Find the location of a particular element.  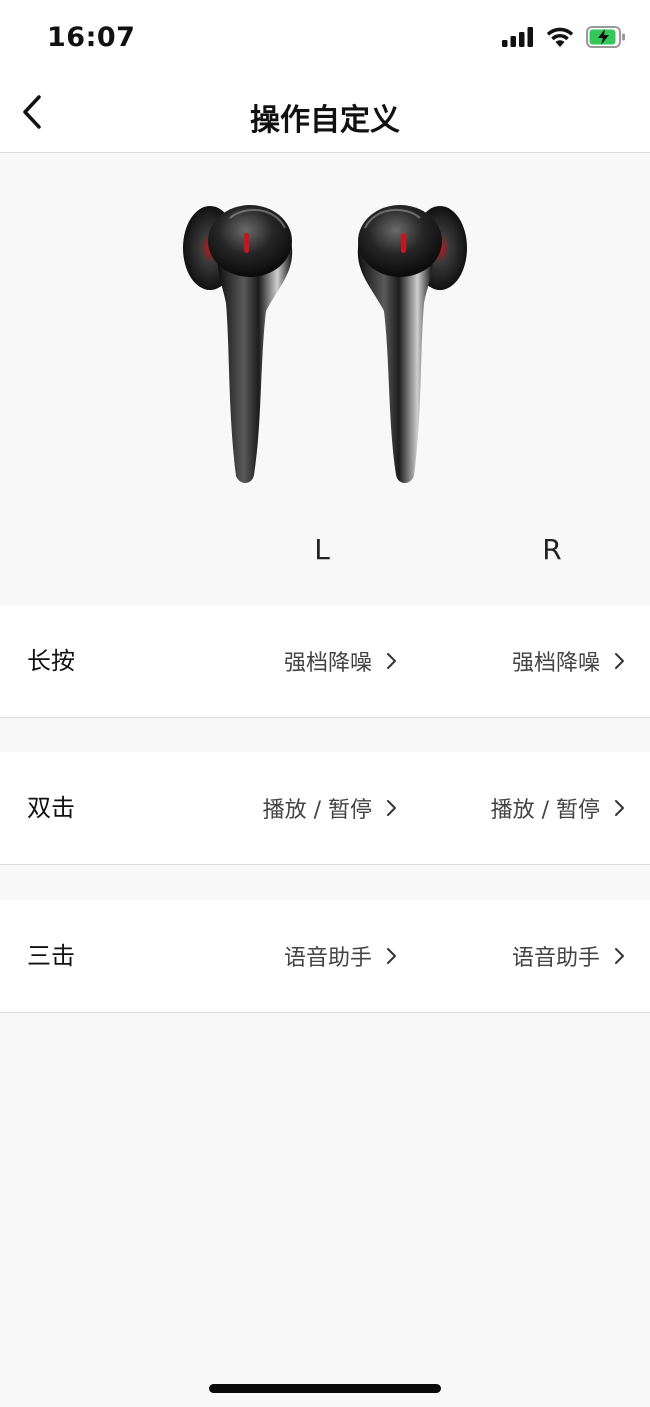

left-action-selector: 语音助手 is located at coordinates (288, 956).